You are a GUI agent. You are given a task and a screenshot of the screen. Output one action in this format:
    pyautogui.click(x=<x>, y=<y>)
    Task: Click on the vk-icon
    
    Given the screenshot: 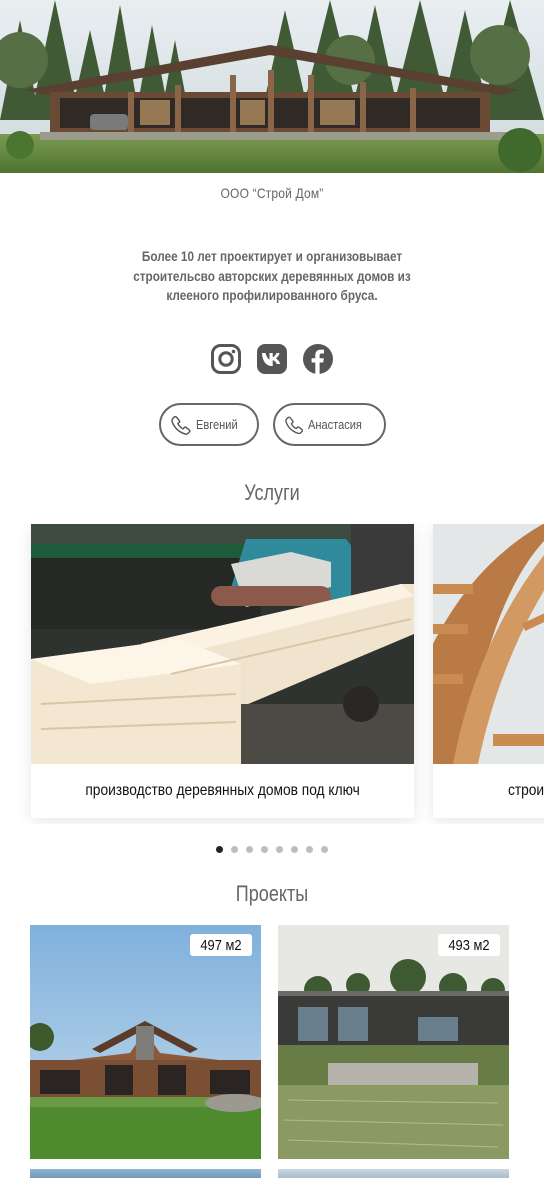 What is the action you would take?
    pyautogui.click(x=272, y=359)
    